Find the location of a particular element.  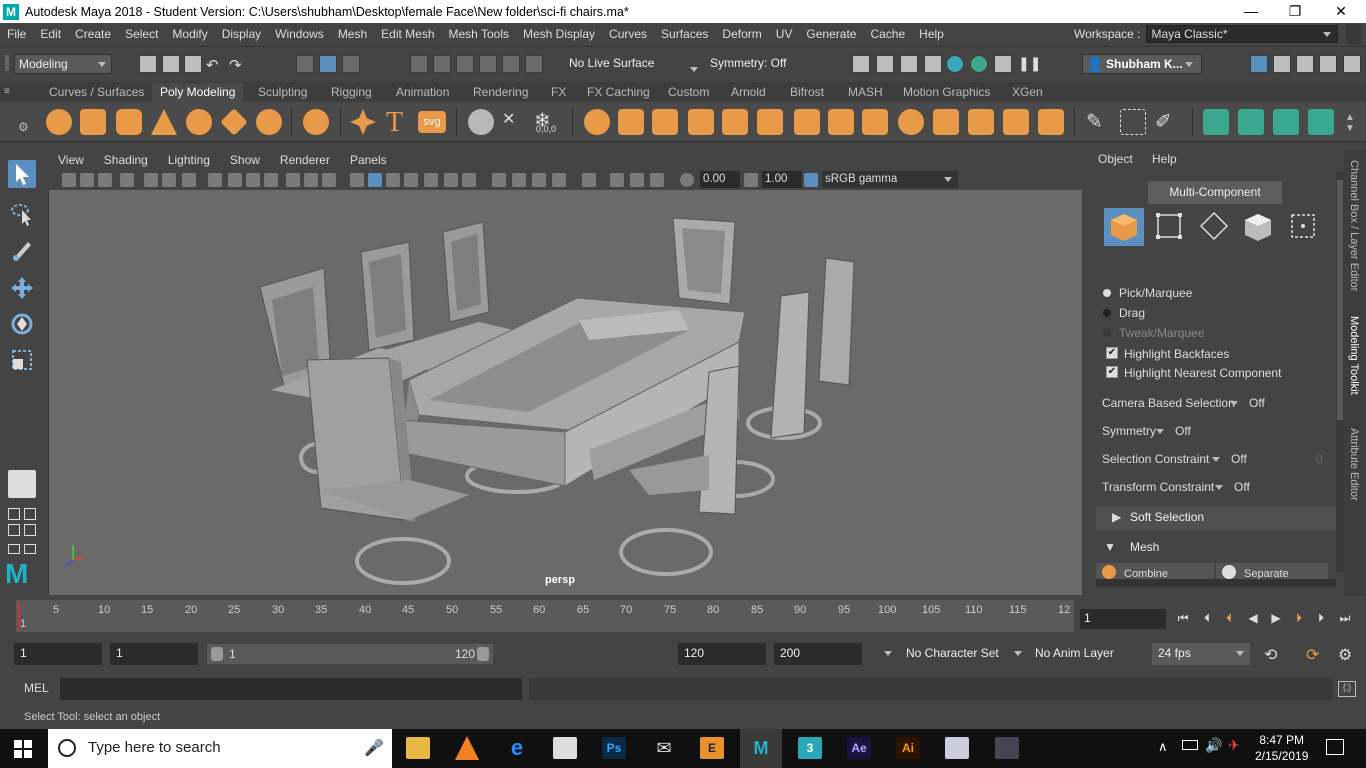

fill-hole-icon is located at coordinates (807, 122).